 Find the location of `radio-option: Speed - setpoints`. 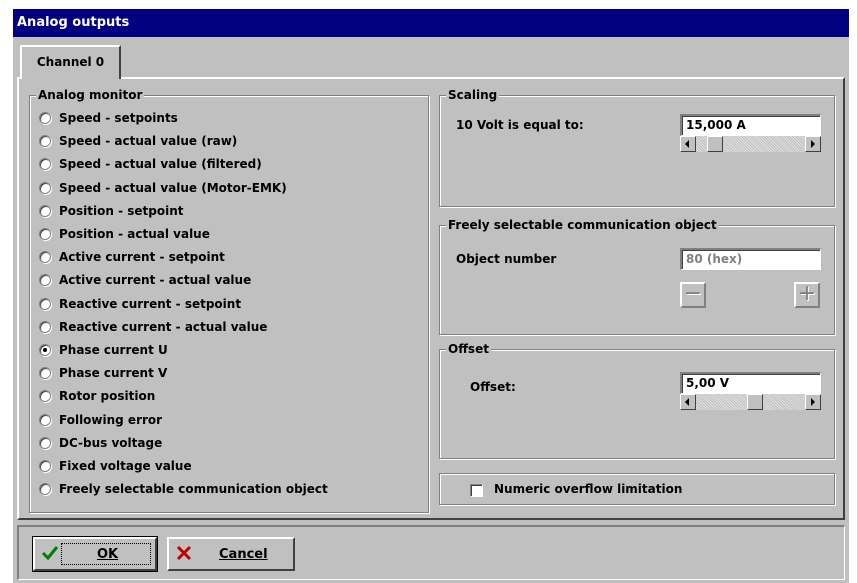

radio-option: Speed - setpoints is located at coordinates (108, 118).